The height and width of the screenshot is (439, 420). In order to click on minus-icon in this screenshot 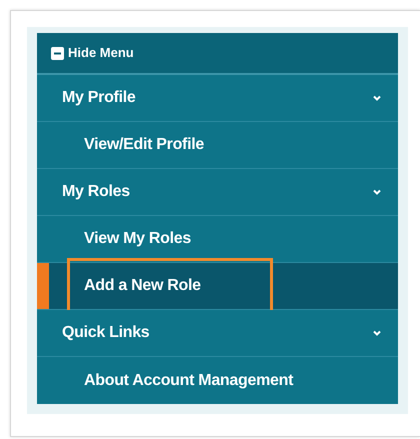, I will do `click(57, 53)`.